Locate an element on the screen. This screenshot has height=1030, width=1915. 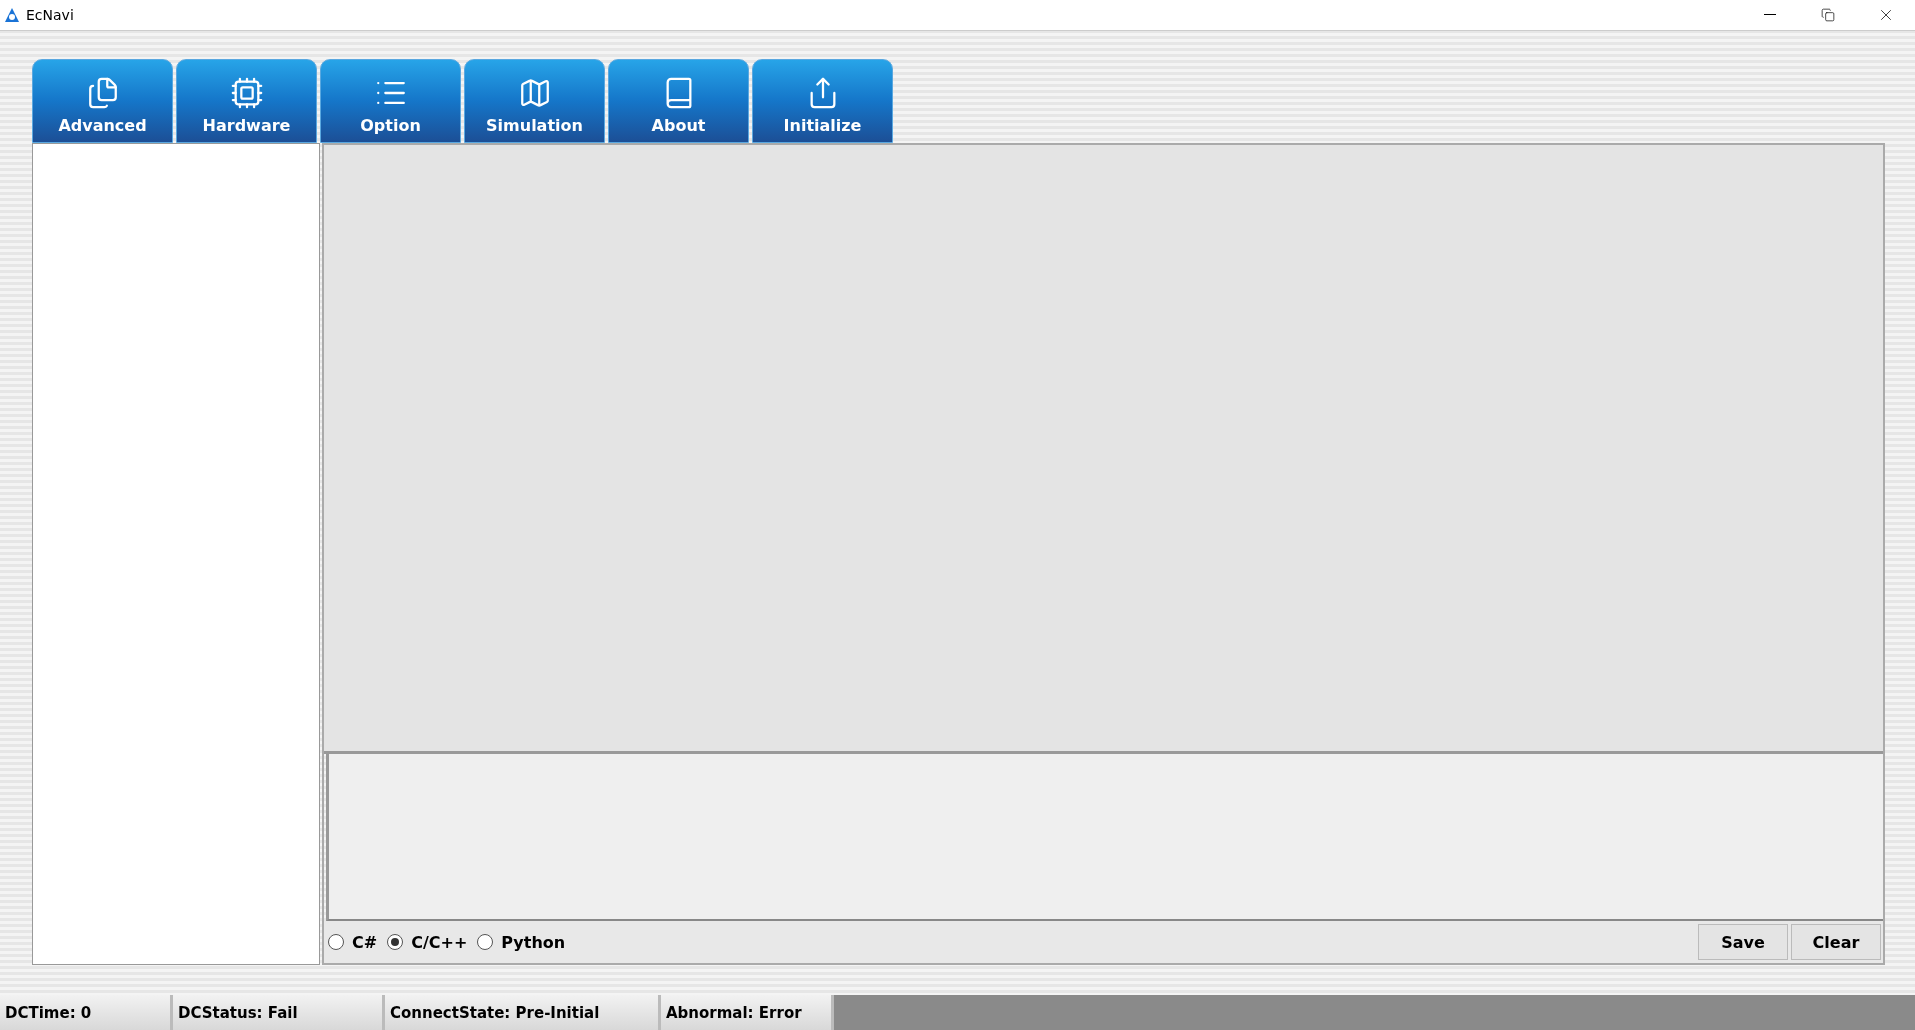
toolbar-tab: Simulation is located at coordinates (534, 101).